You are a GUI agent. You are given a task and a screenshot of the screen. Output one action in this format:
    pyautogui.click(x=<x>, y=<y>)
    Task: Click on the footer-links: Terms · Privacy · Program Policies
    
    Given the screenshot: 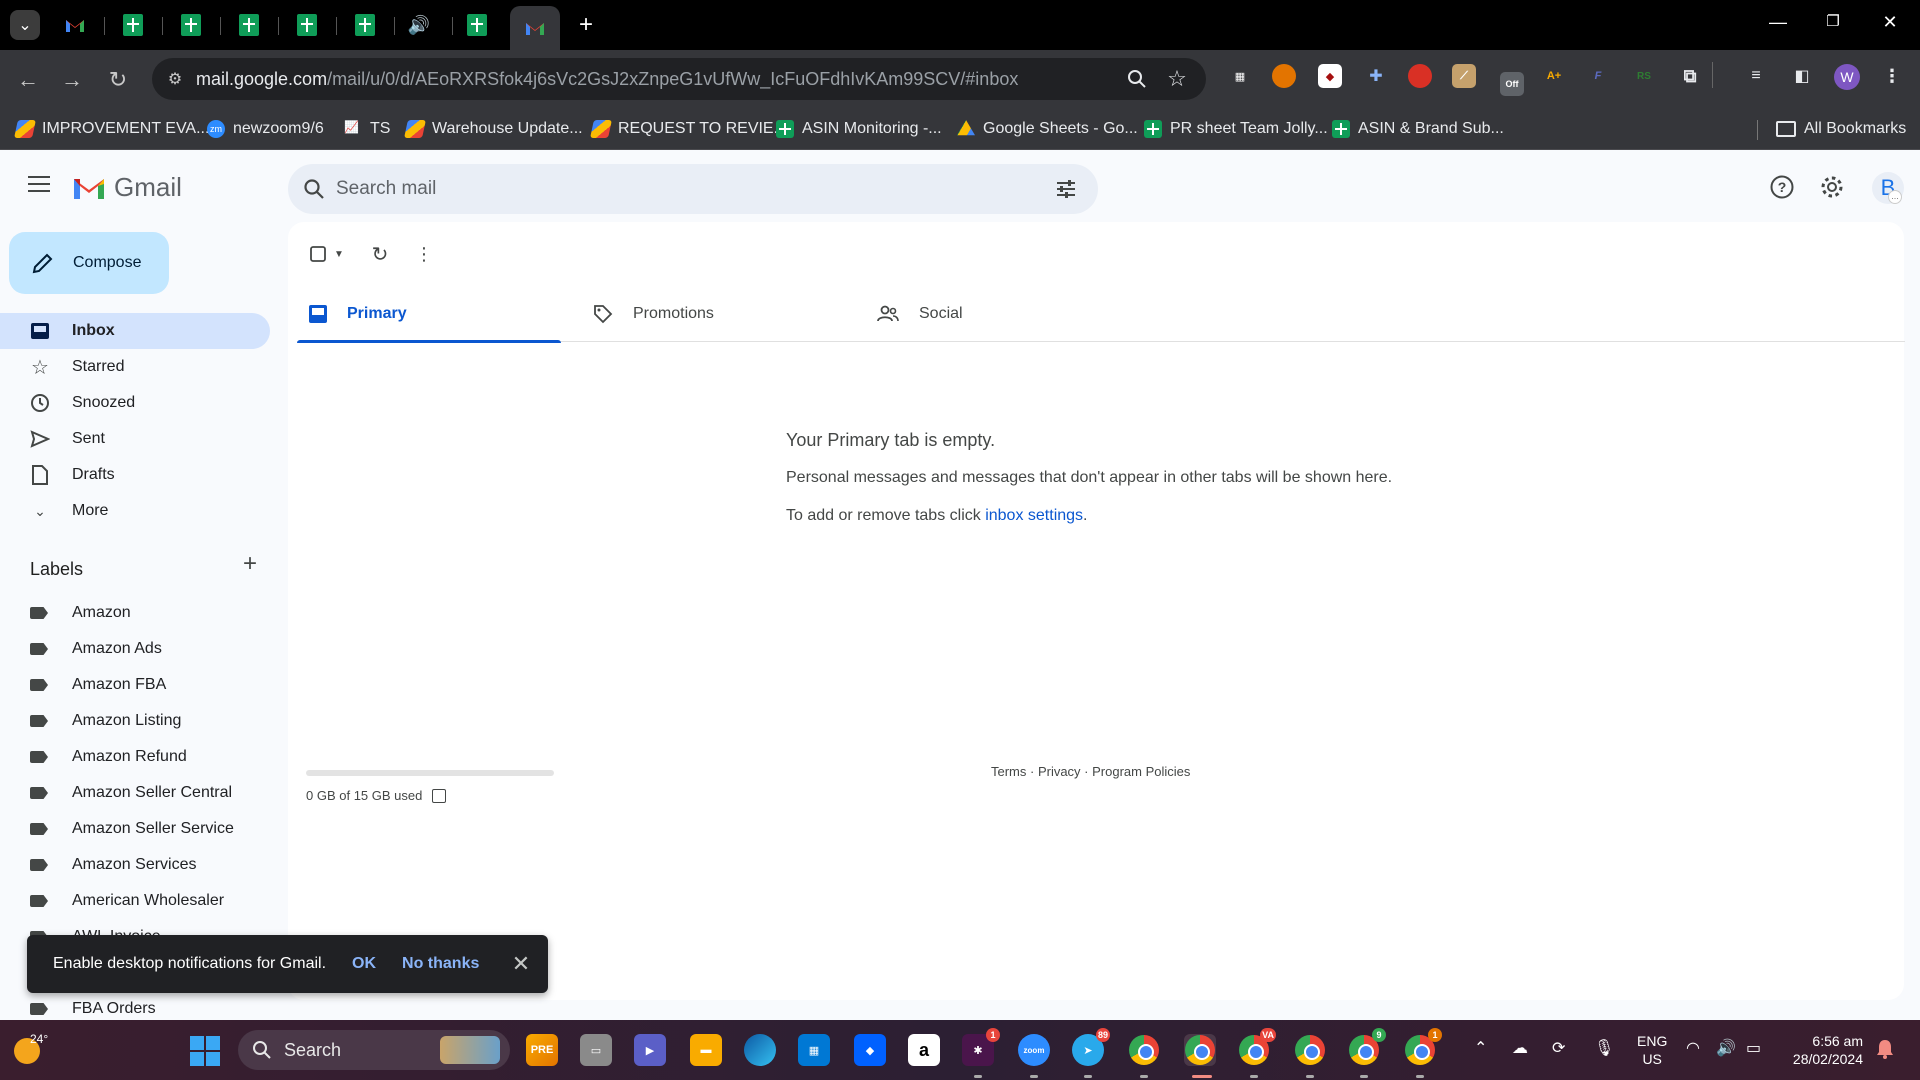 What is the action you would take?
    pyautogui.click(x=1090, y=771)
    